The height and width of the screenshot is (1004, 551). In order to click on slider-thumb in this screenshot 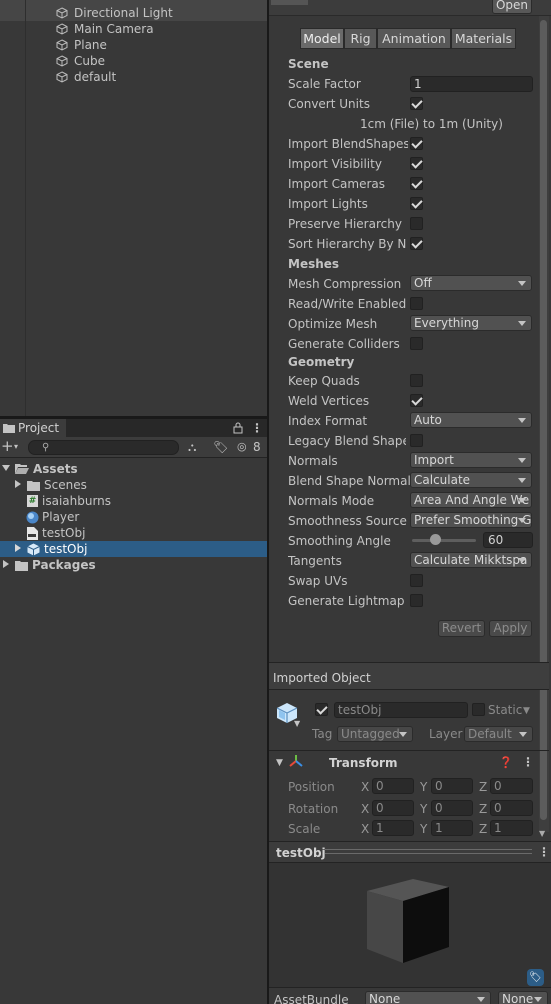, I will do `click(435, 539)`.